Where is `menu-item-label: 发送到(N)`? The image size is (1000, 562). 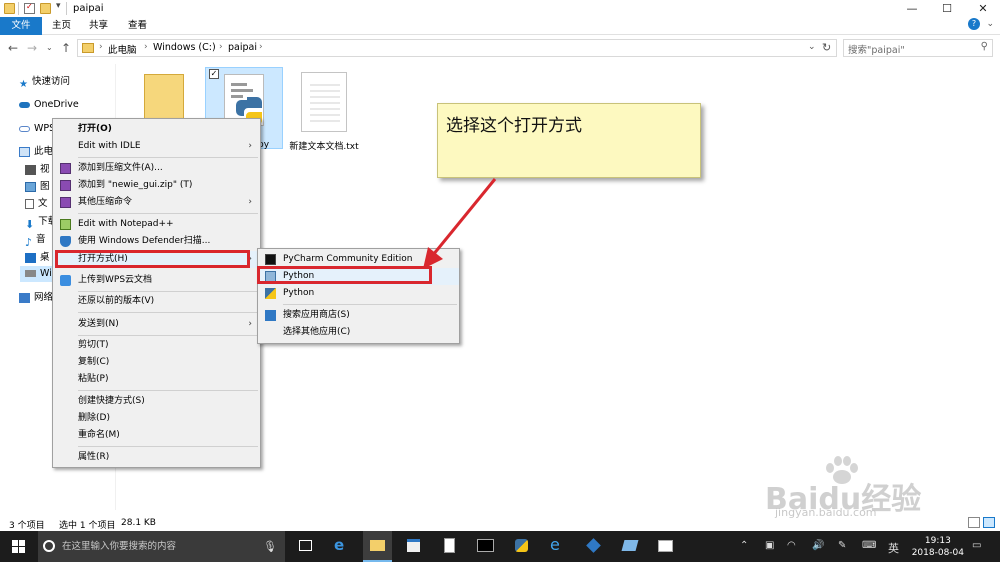 menu-item-label: 发送到(N) is located at coordinates (98, 324).